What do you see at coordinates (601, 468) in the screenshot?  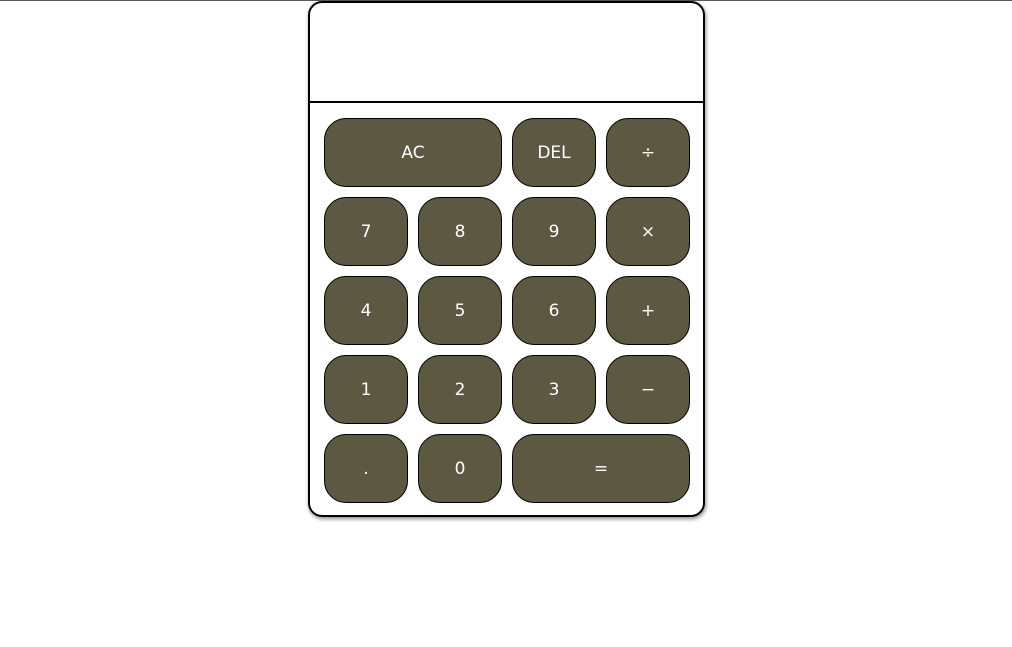 I see `equals-button: =` at bounding box center [601, 468].